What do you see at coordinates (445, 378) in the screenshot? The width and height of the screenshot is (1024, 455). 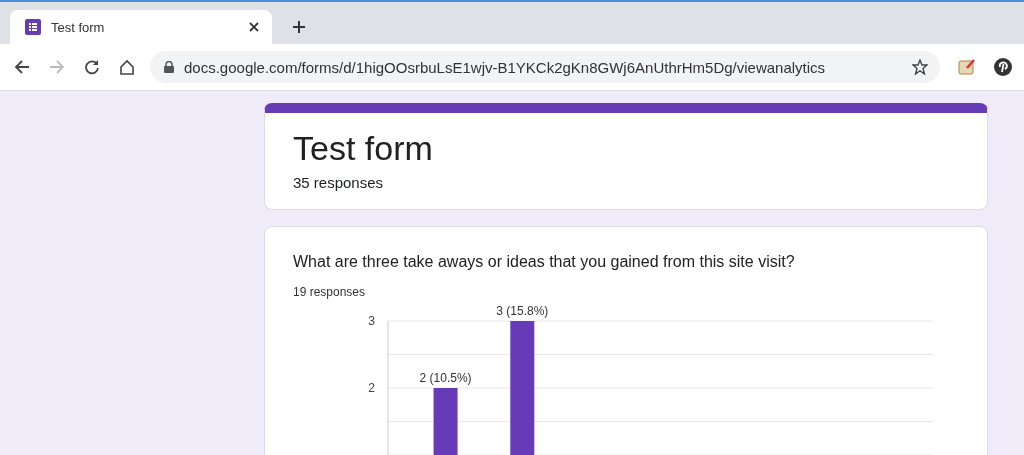 I see `data-label: 2 (10.5%)` at bounding box center [445, 378].